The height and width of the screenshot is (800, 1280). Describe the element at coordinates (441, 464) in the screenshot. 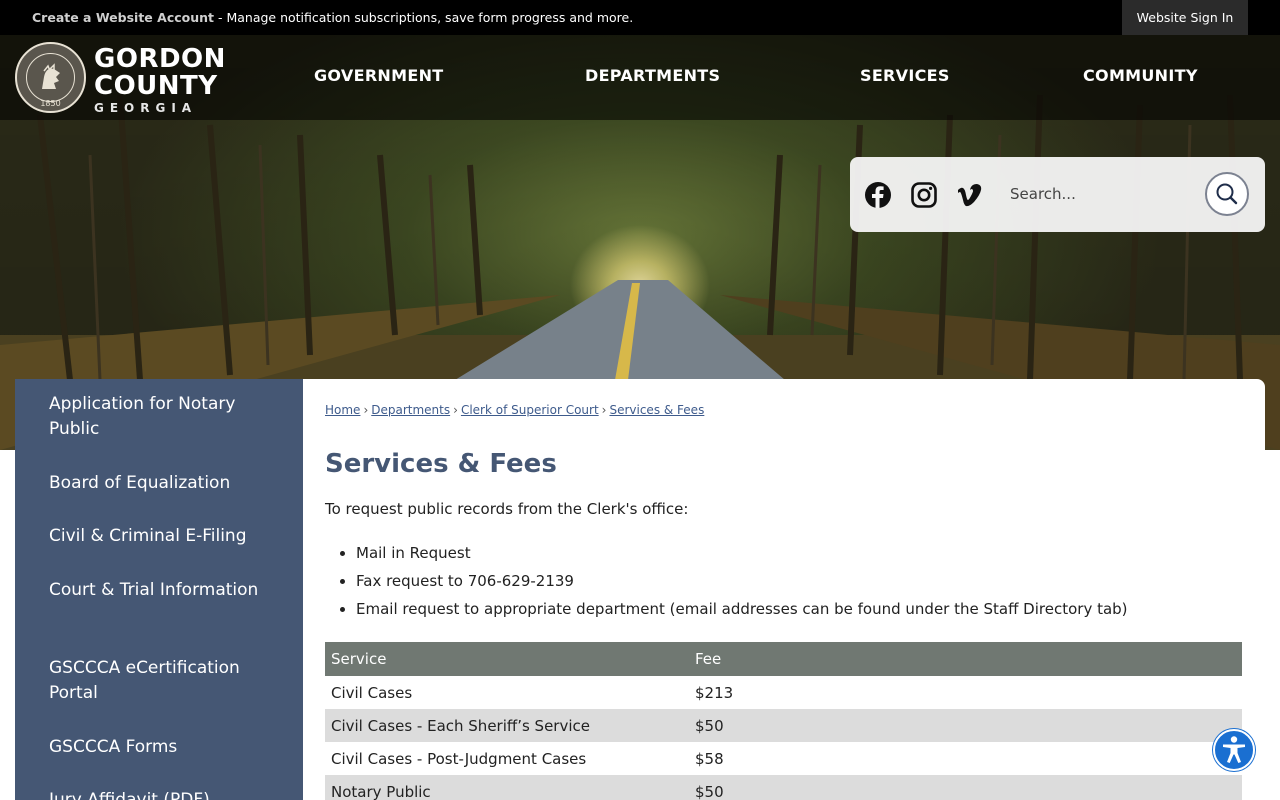

I see `page-title: Services & Fees` at that location.